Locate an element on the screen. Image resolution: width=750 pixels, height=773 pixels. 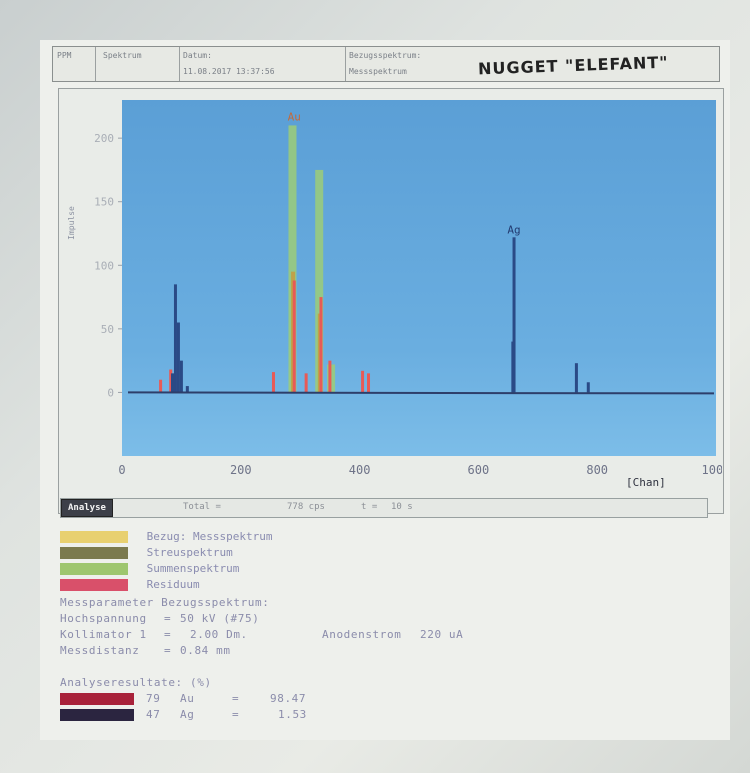
collimator-value: 2.00 Dm. is located at coordinates (219, 634).